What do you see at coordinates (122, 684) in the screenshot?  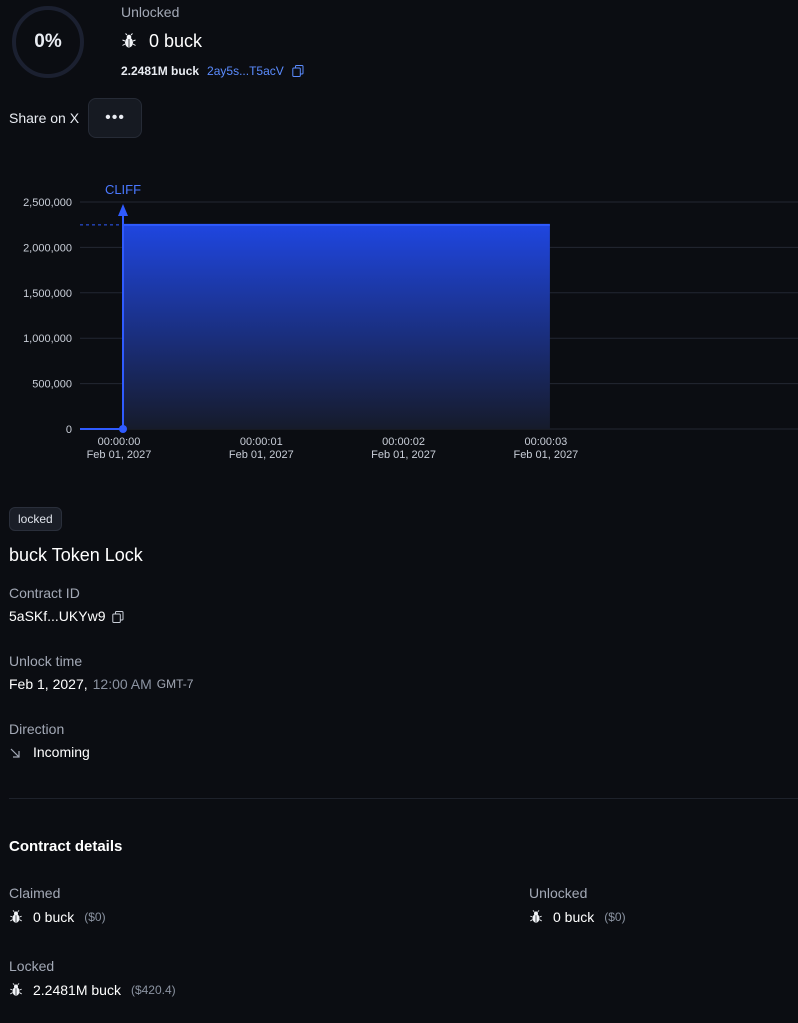 I see `unlock-time: 12:00 AM` at bounding box center [122, 684].